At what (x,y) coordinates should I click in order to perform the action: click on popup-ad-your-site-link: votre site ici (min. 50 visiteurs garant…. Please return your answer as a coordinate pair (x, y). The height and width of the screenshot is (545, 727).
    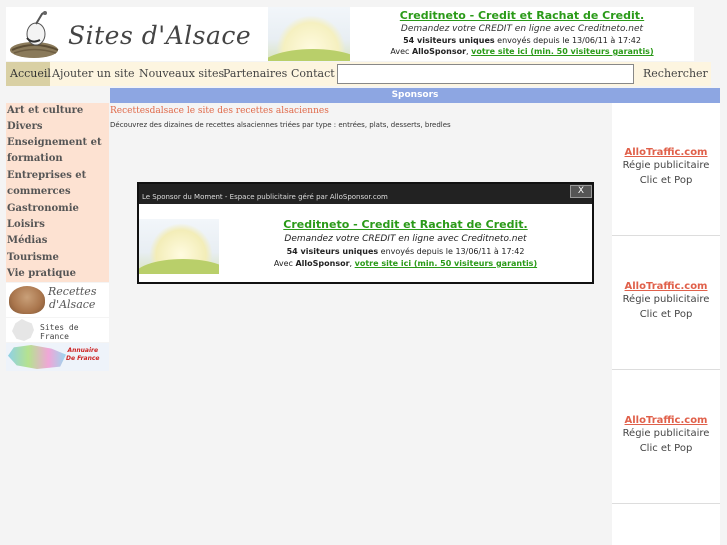
    Looking at the image, I should click on (446, 263).